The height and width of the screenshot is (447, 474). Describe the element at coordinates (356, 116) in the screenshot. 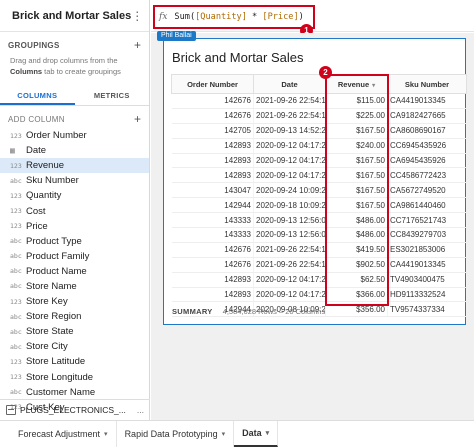

I see `revenue-cell: $225.00` at that location.